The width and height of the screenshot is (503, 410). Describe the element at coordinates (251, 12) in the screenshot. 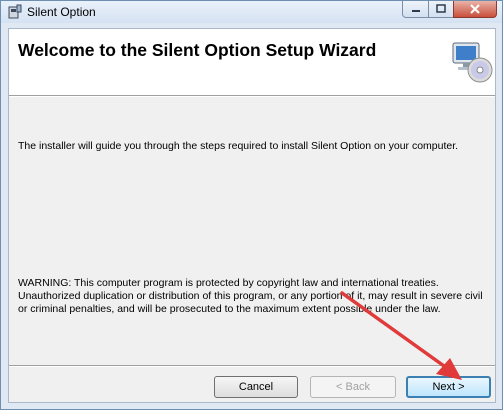

I see `title-bar: Silent Option` at that location.